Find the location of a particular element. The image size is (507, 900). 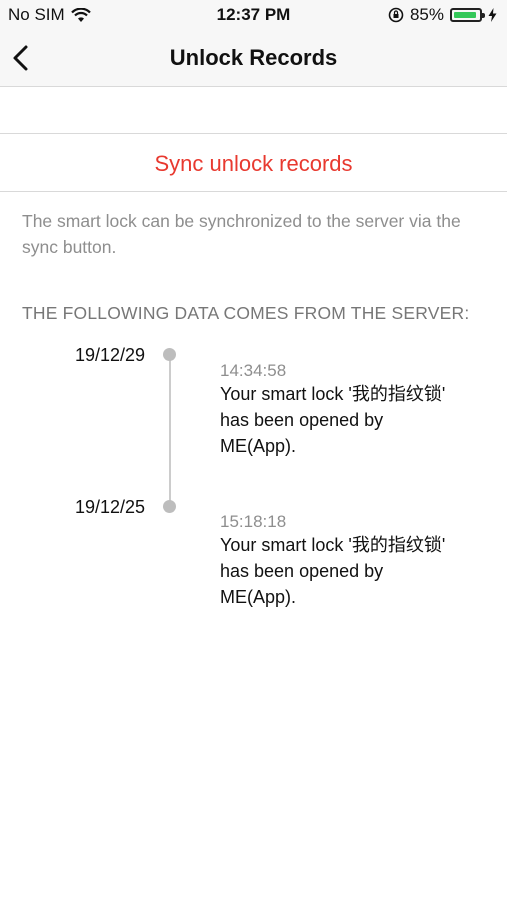

page-title: Unlock Records is located at coordinates (253, 57).